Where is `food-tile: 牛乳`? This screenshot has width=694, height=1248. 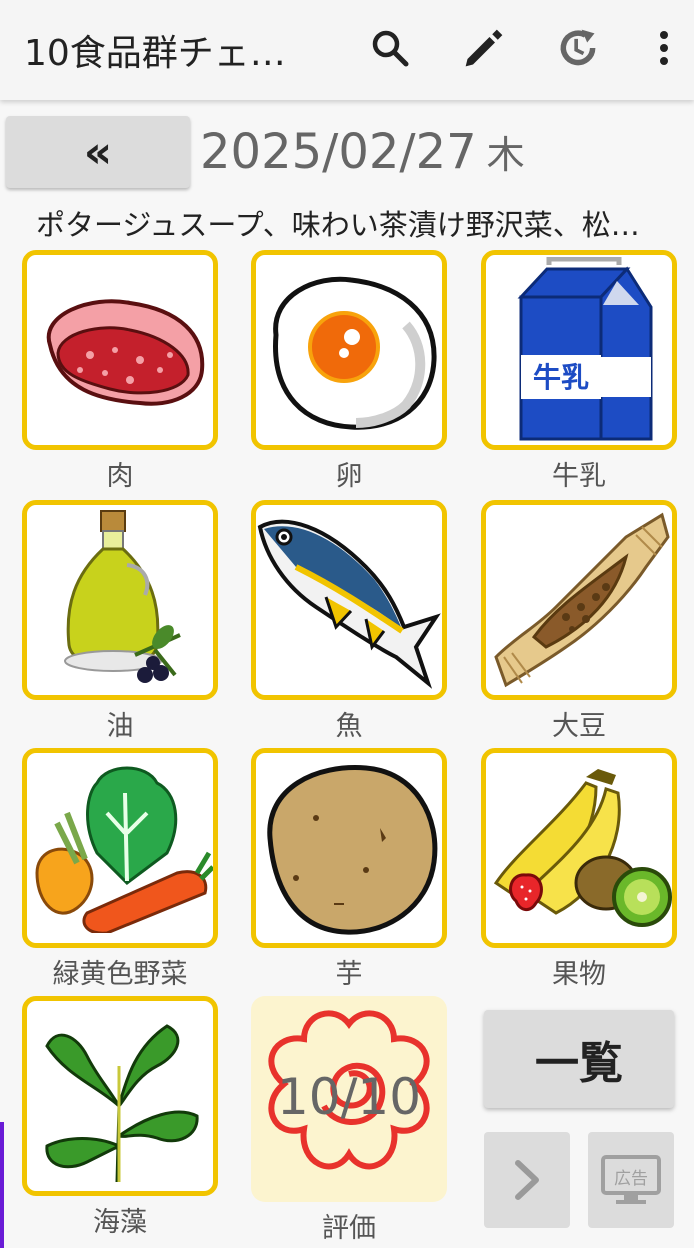 food-tile: 牛乳 is located at coordinates (579, 350).